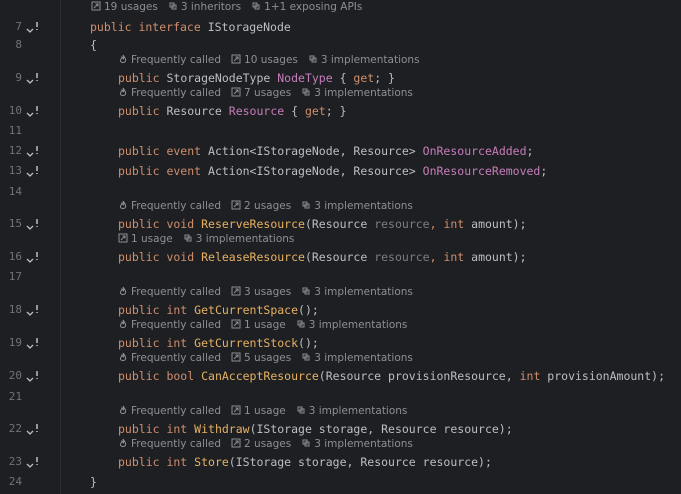 This screenshot has width=681, height=494. I want to click on code-line: {, so click(93, 45).